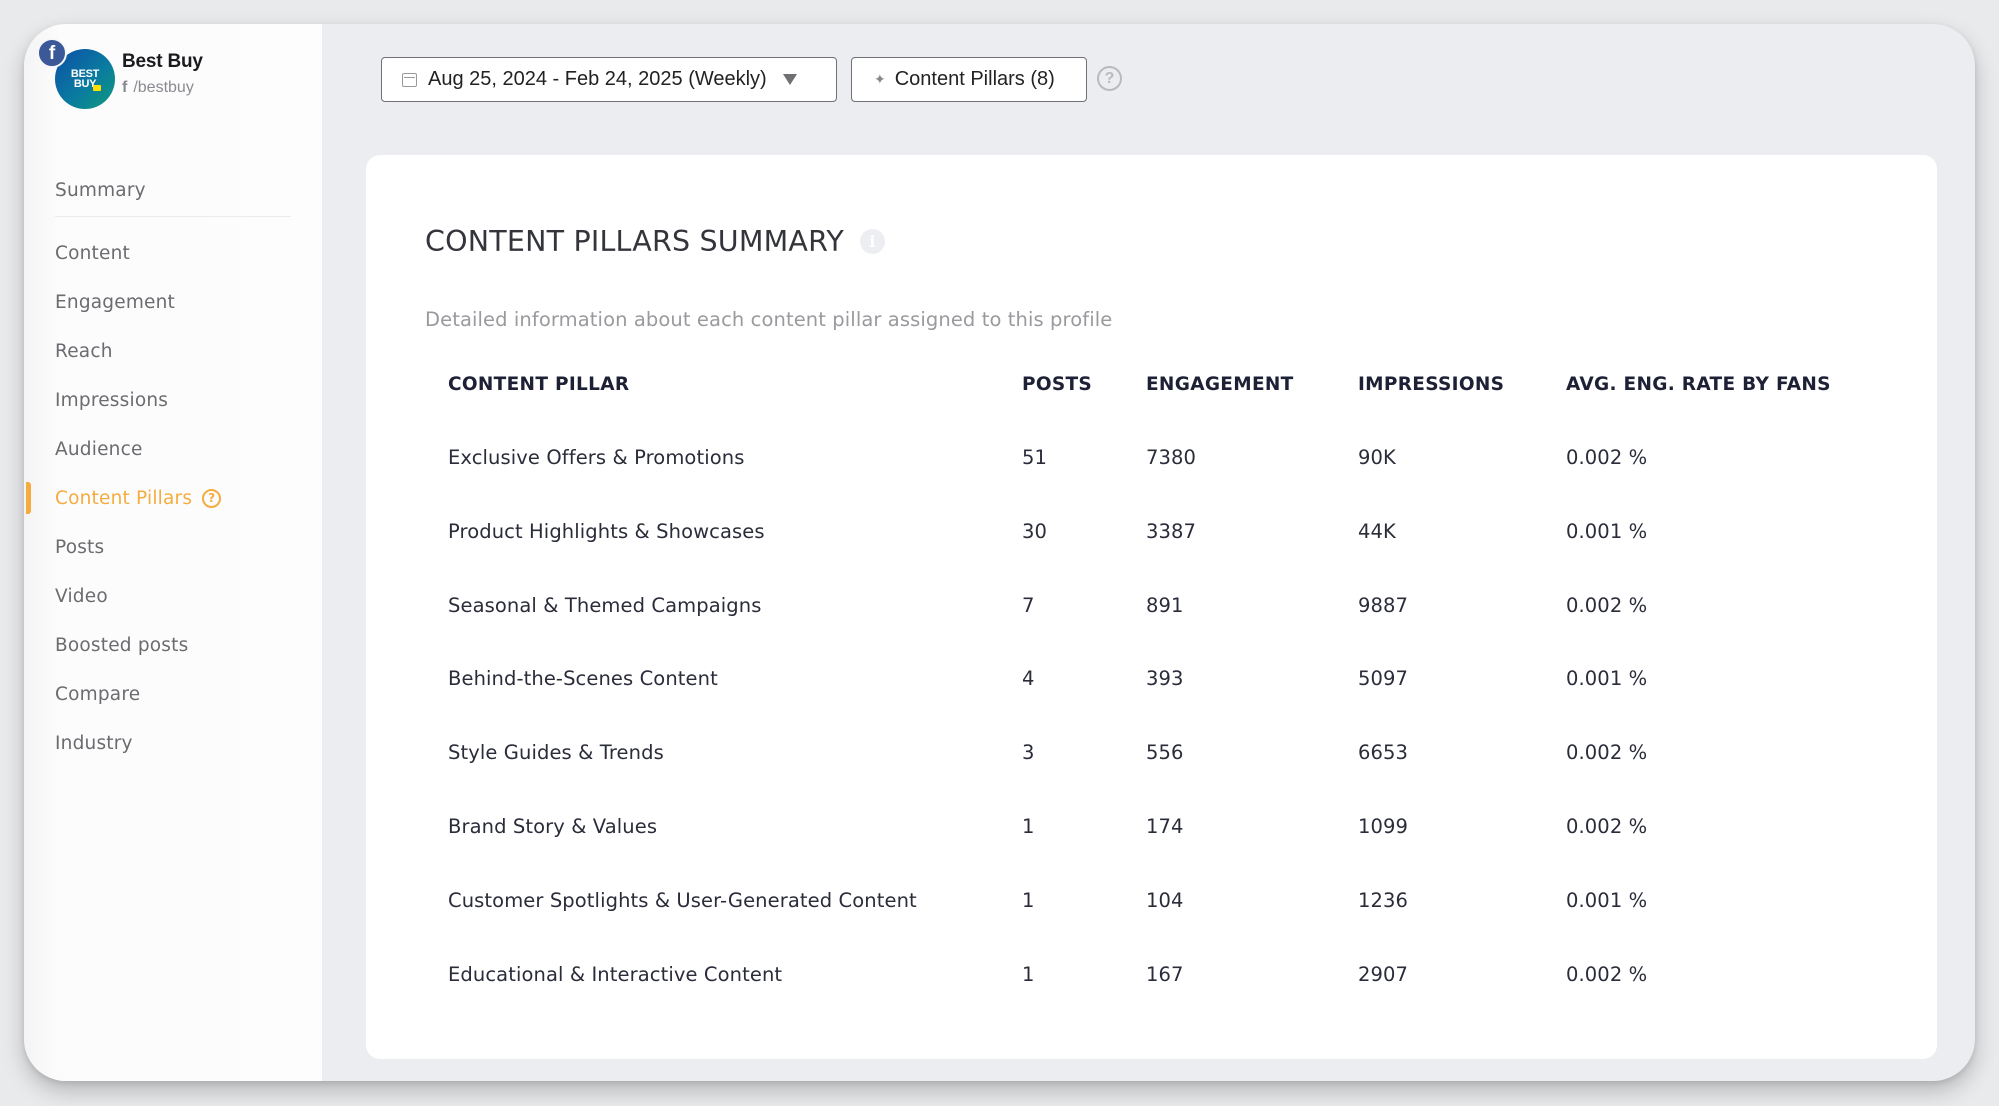 Image resolution: width=1999 pixels, height=1106 pixels. What do you see at coordinates (789, 79) in the screenshot?
I see `caret-down-icon` at bounding box center [789, 79].